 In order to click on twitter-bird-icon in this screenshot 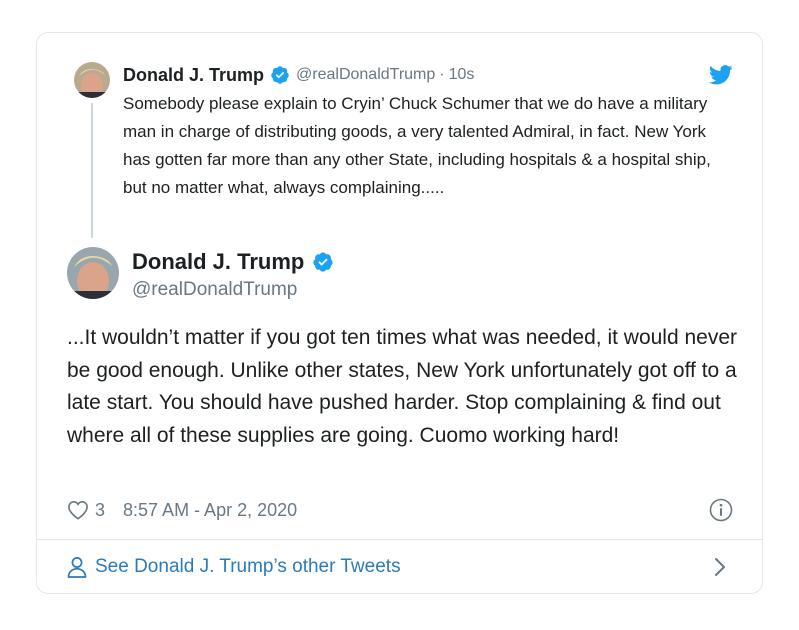, I will do `click(720, 75)`.